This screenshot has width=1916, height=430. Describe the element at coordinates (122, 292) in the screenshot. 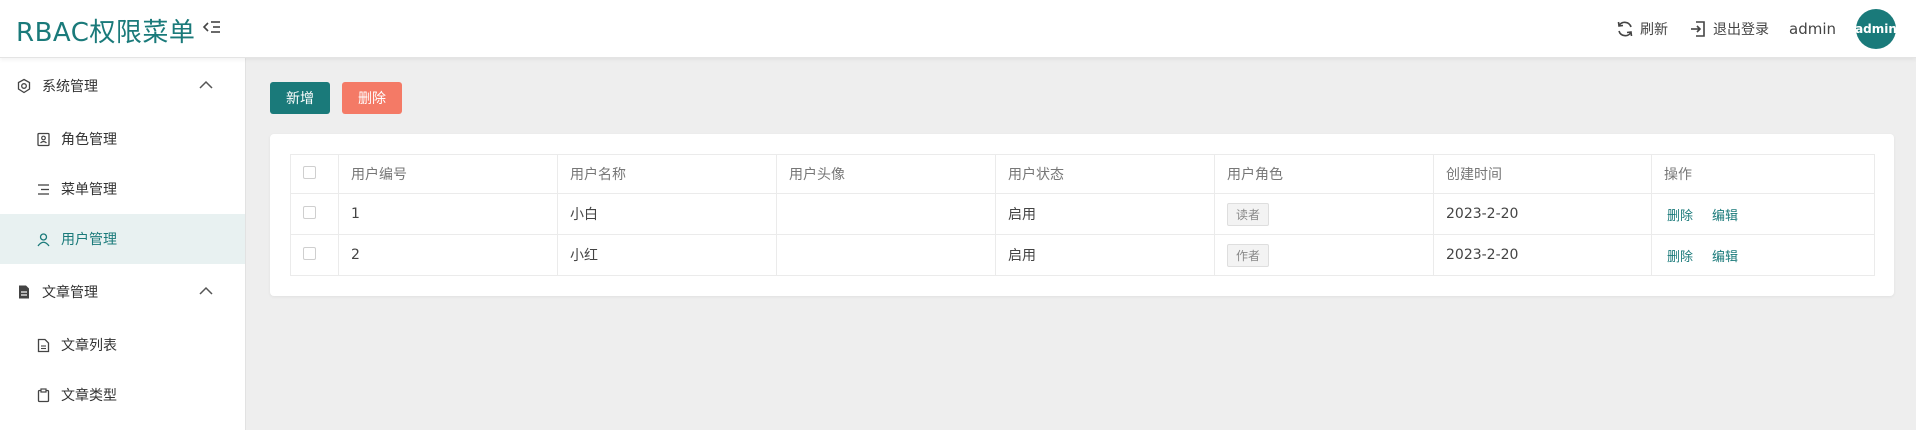

I see `sidebar-group-articles: 文章管理` at that location.